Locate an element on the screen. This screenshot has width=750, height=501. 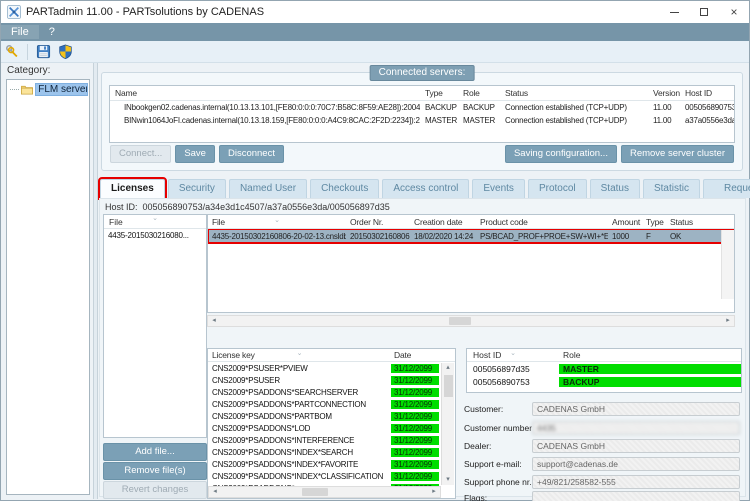
keys-icon is located at coordinates (11, 51).